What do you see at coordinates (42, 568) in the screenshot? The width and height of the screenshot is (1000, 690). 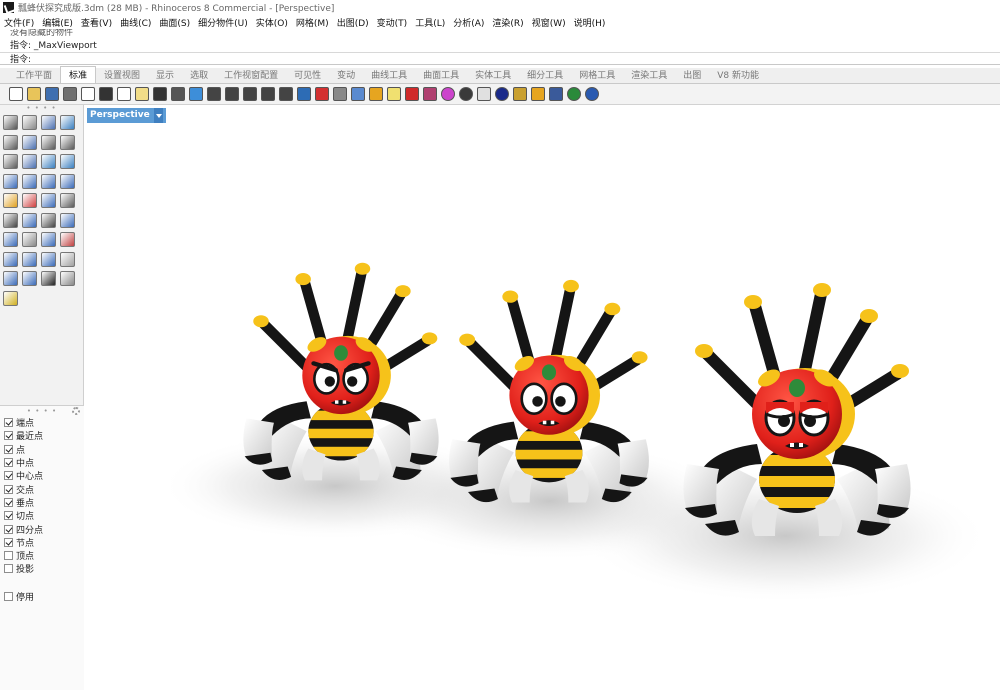 I see `osnap-item: 投影` at bounding box center [42, 568].